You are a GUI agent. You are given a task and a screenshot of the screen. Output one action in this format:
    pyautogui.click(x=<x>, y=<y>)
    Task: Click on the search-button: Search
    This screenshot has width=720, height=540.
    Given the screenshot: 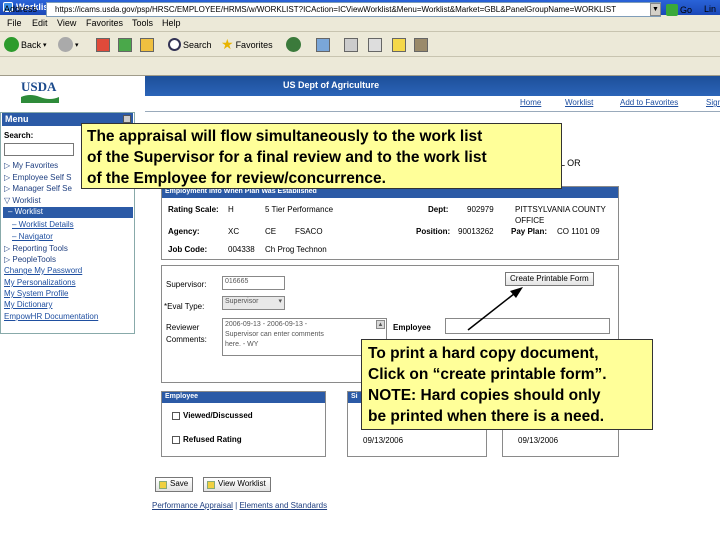 What is the action you would take?
    pyautogui.click(x=190, y=44)
    